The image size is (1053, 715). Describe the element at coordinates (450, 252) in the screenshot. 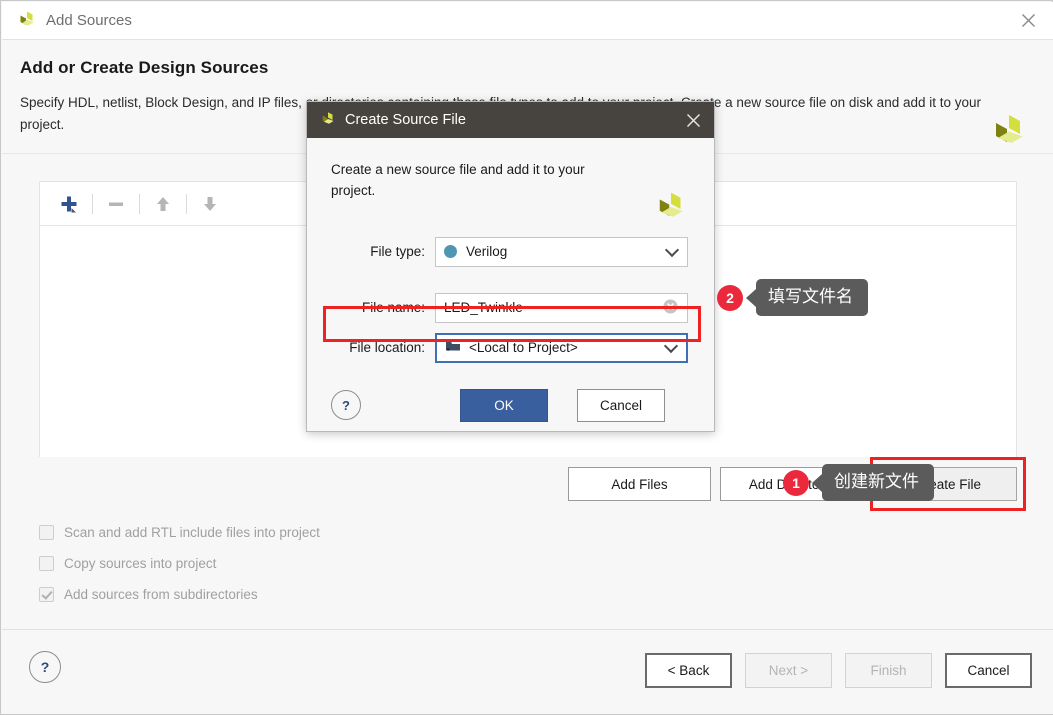

I see `verilog-dot-icon` at that location.